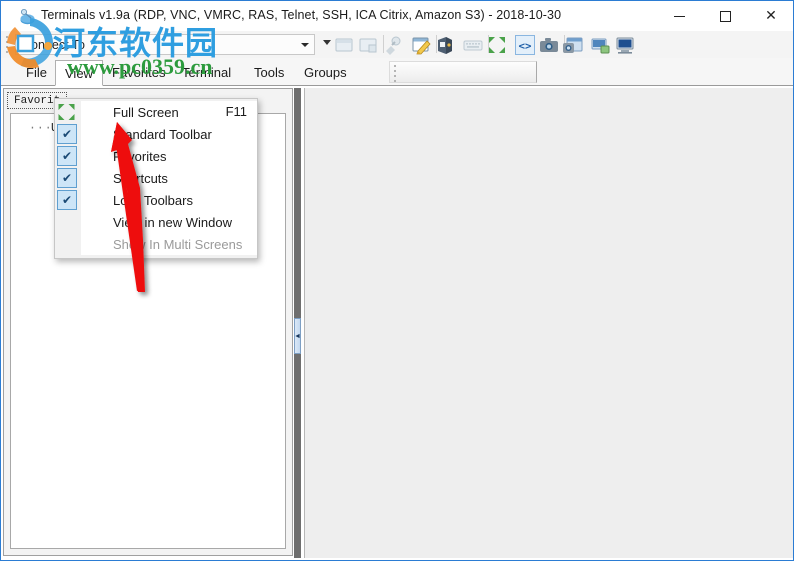  Describe the element at coordinates (36, 72) in the screenshot. I see `menu-item-file: File` at that location.